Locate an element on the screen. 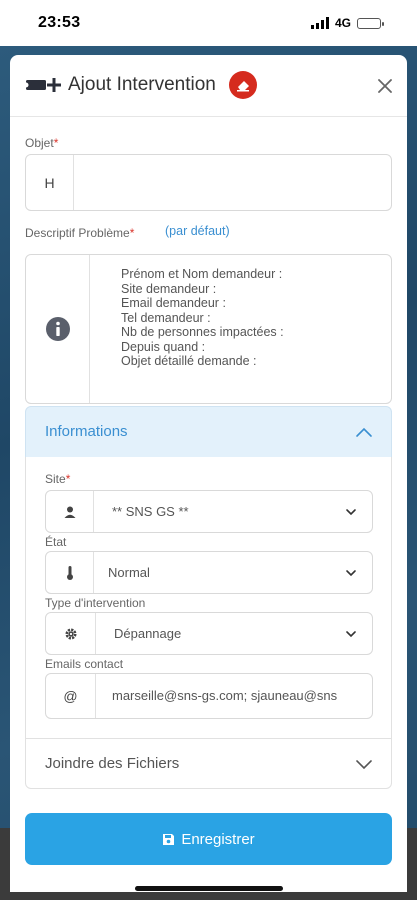 Image resolution: width=417 pixels, height=900 pixels. network-type: 4G is located at coordinates (342, 23).